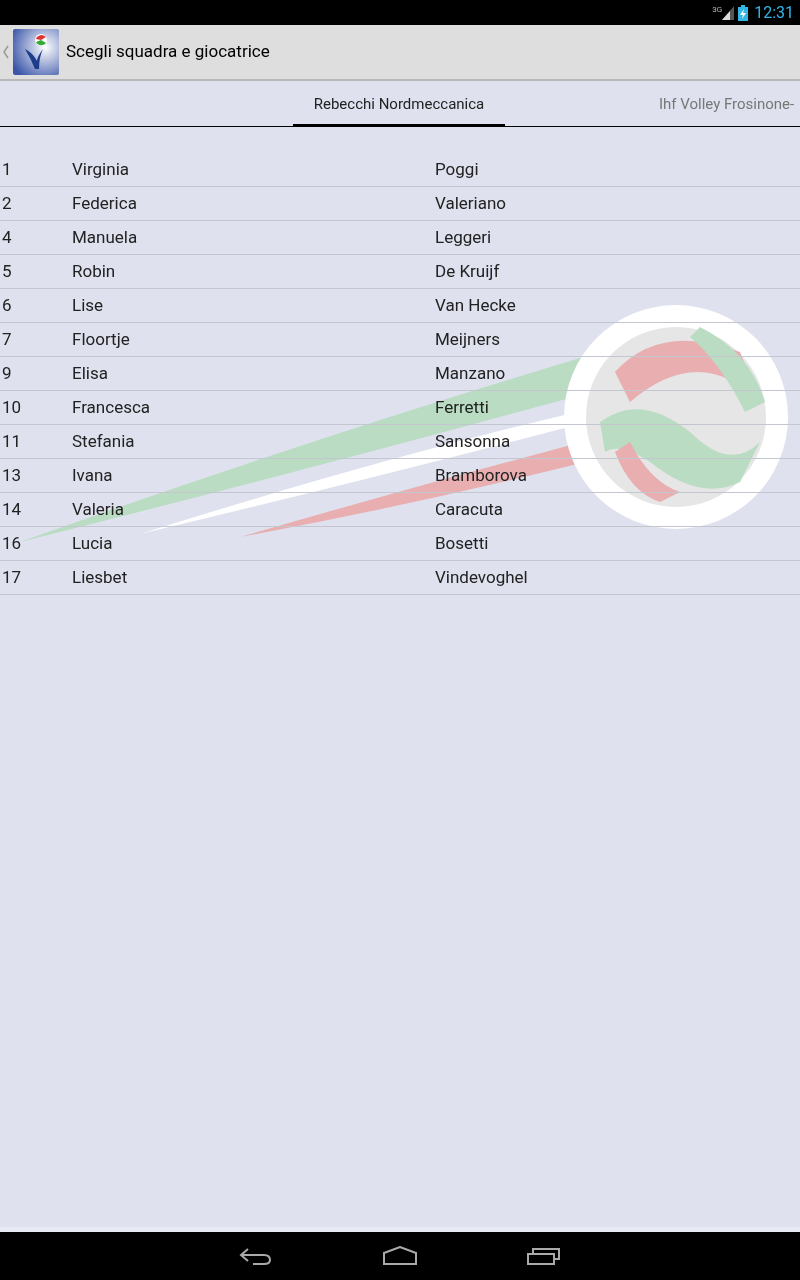  I want to click on player-row: 9 Elisa Manzano, so click(400, 374).